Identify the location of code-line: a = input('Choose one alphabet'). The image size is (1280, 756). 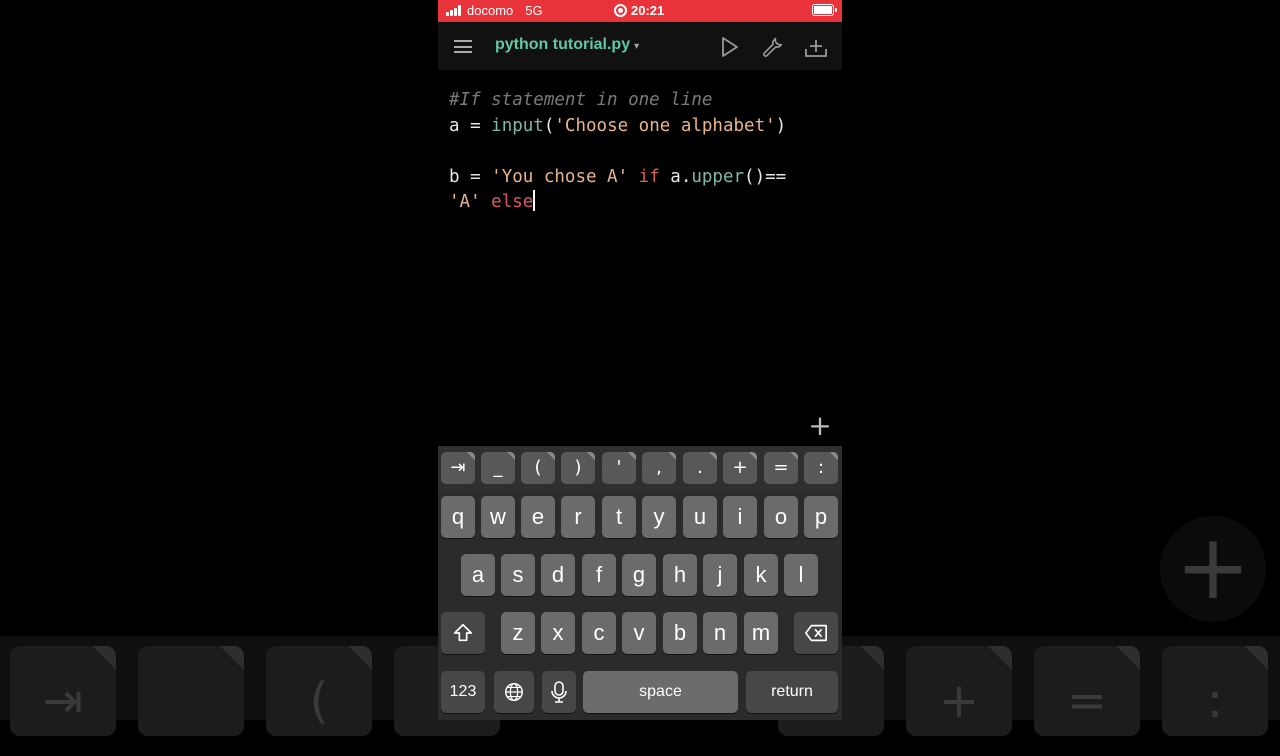
(641, 127).